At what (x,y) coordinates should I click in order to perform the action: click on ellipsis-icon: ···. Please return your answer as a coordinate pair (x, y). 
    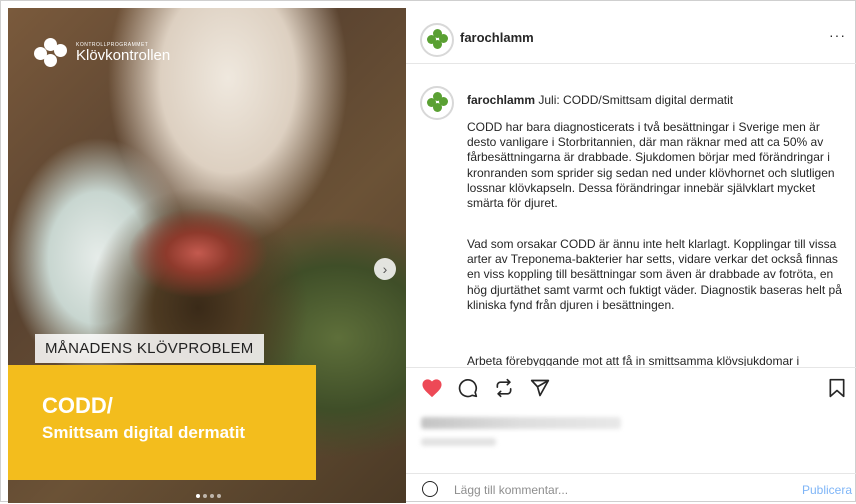
    Looking at the image, I should click on (837, 35).